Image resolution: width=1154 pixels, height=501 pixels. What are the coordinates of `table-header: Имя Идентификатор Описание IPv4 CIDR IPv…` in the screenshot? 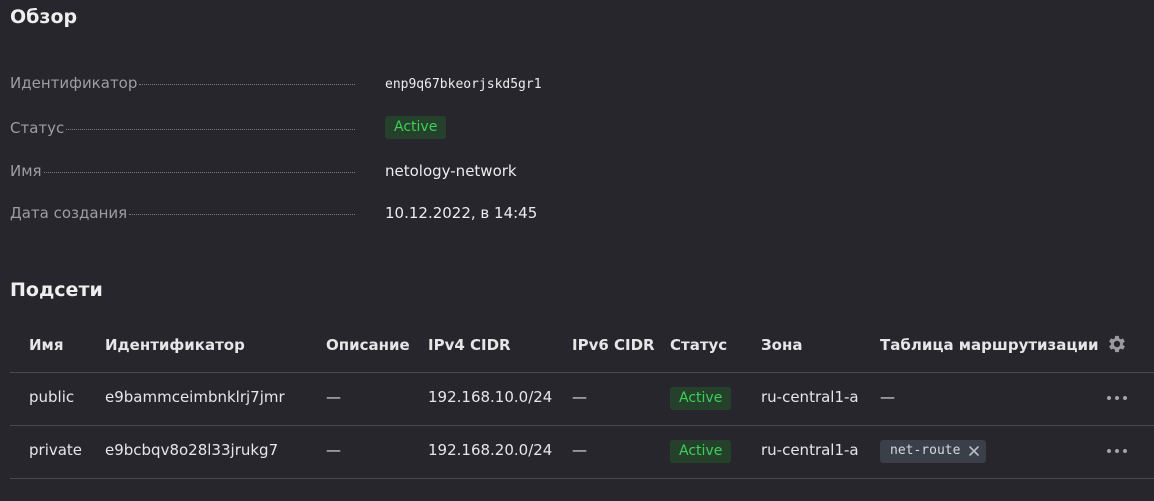 It's located at (582, 346).